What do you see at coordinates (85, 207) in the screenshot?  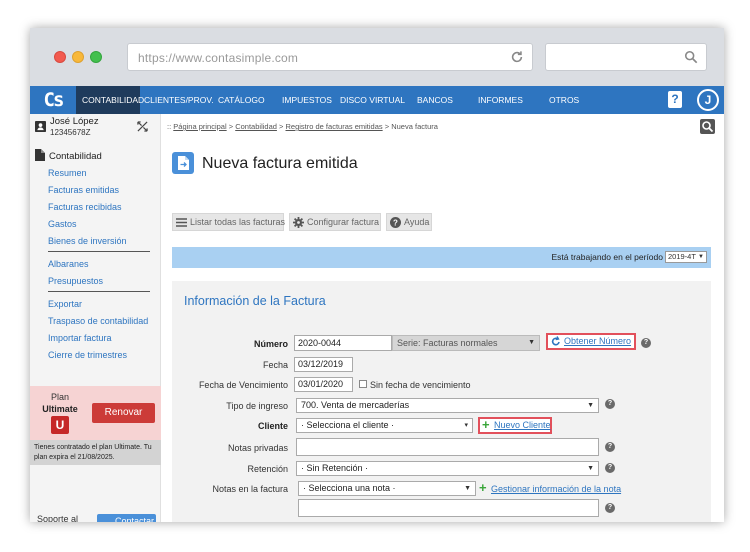 I see `sidebar-item-facturas-recibidas: Facturas recibidas` at bounding box center [85, 207].